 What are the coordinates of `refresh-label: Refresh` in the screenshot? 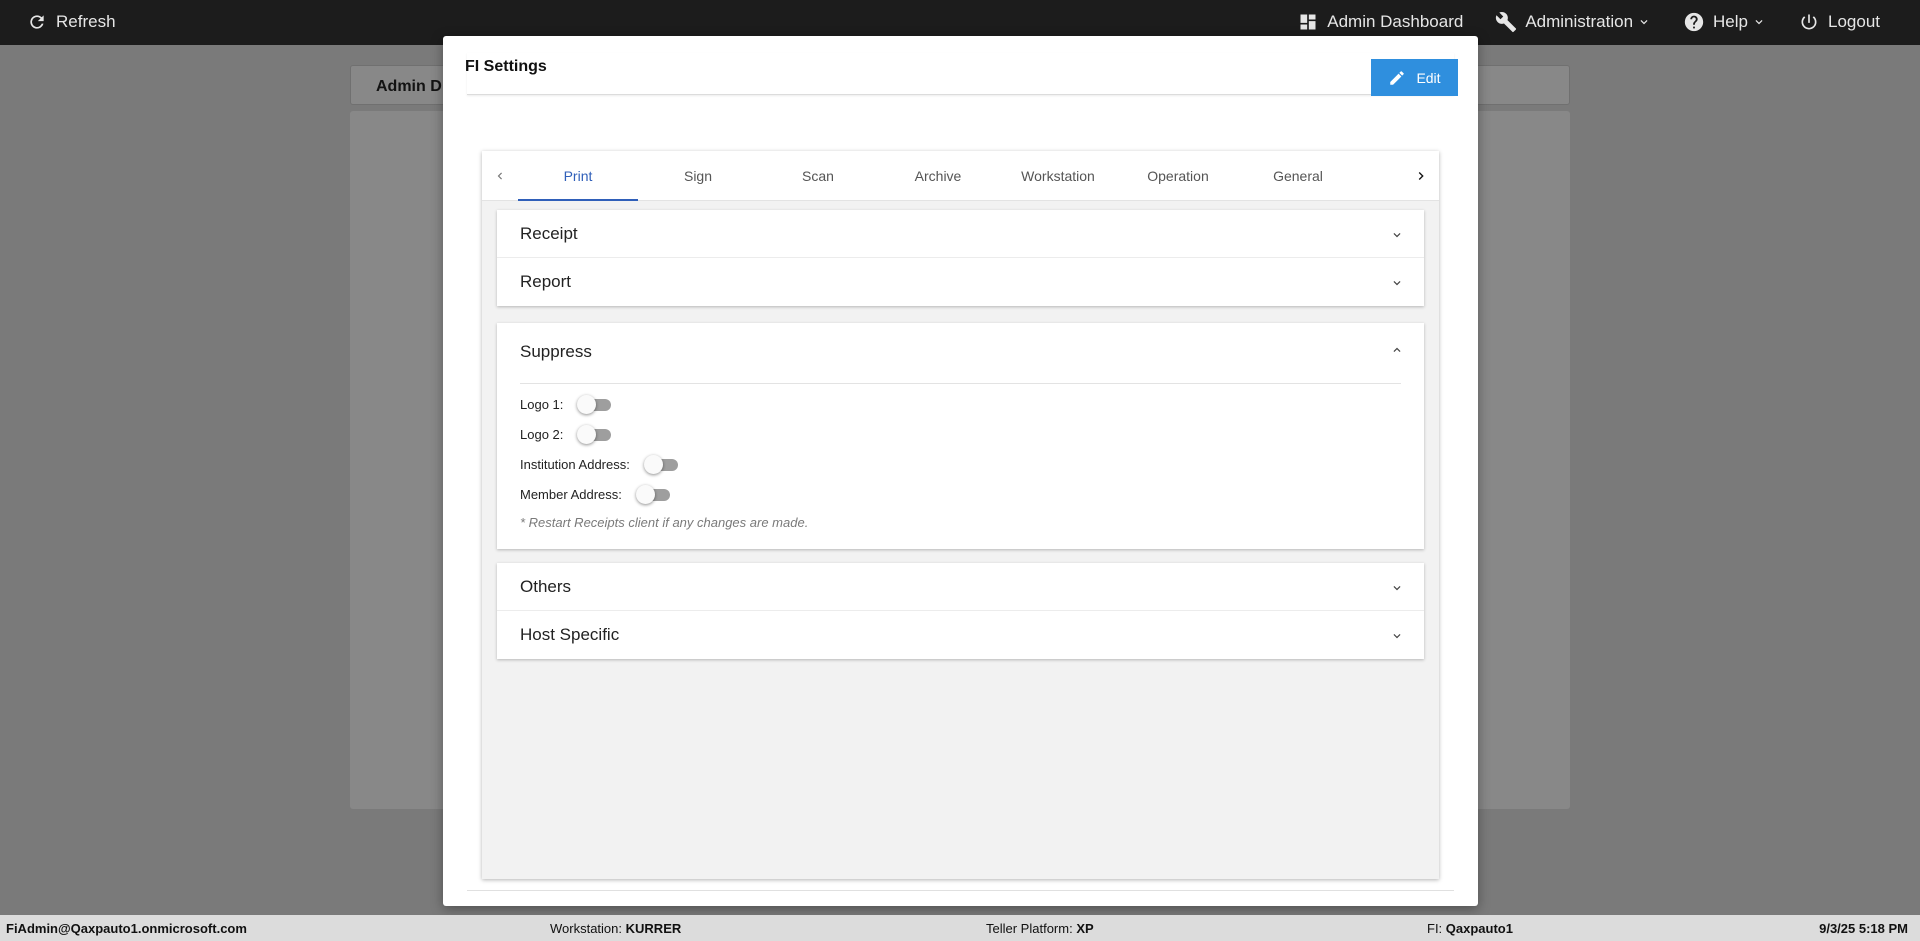 It's located at (86, 21).